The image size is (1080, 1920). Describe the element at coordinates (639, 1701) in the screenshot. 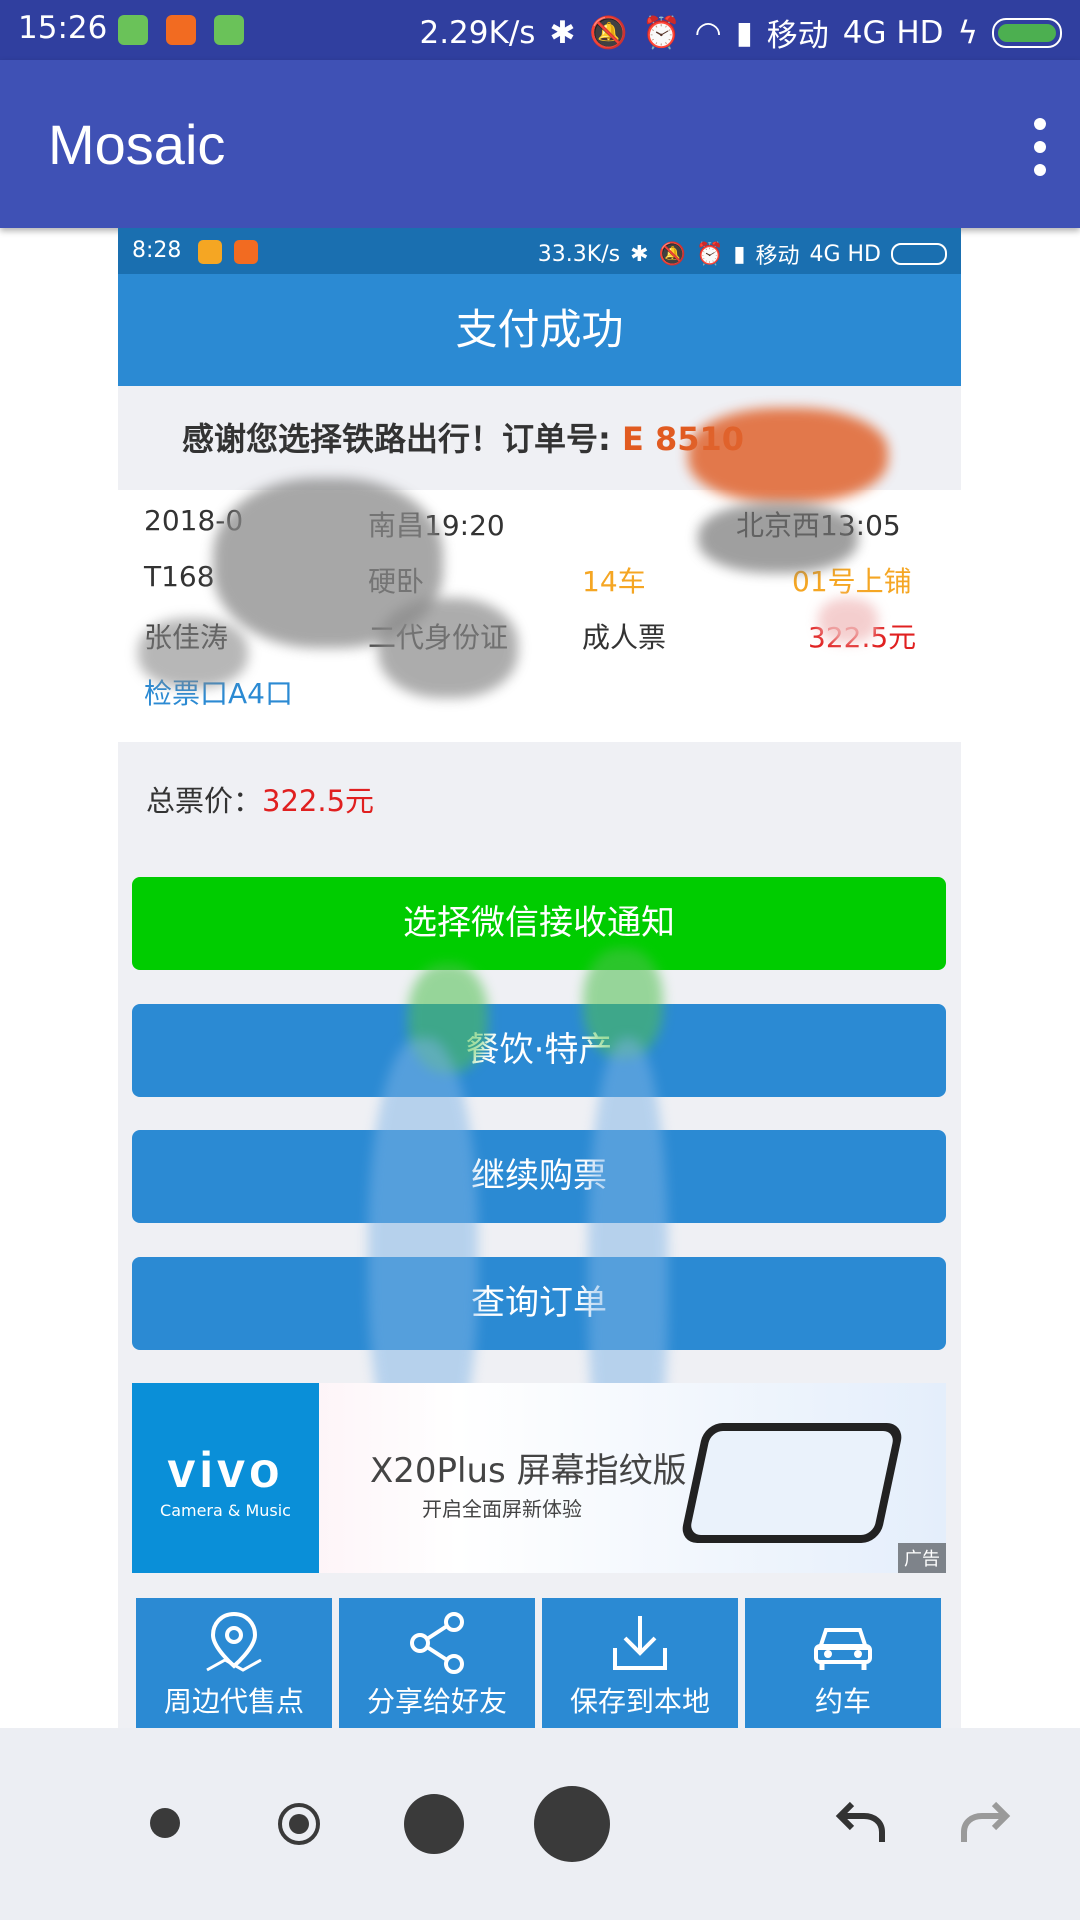

I see `tile-label: 保存到本地` at that location.